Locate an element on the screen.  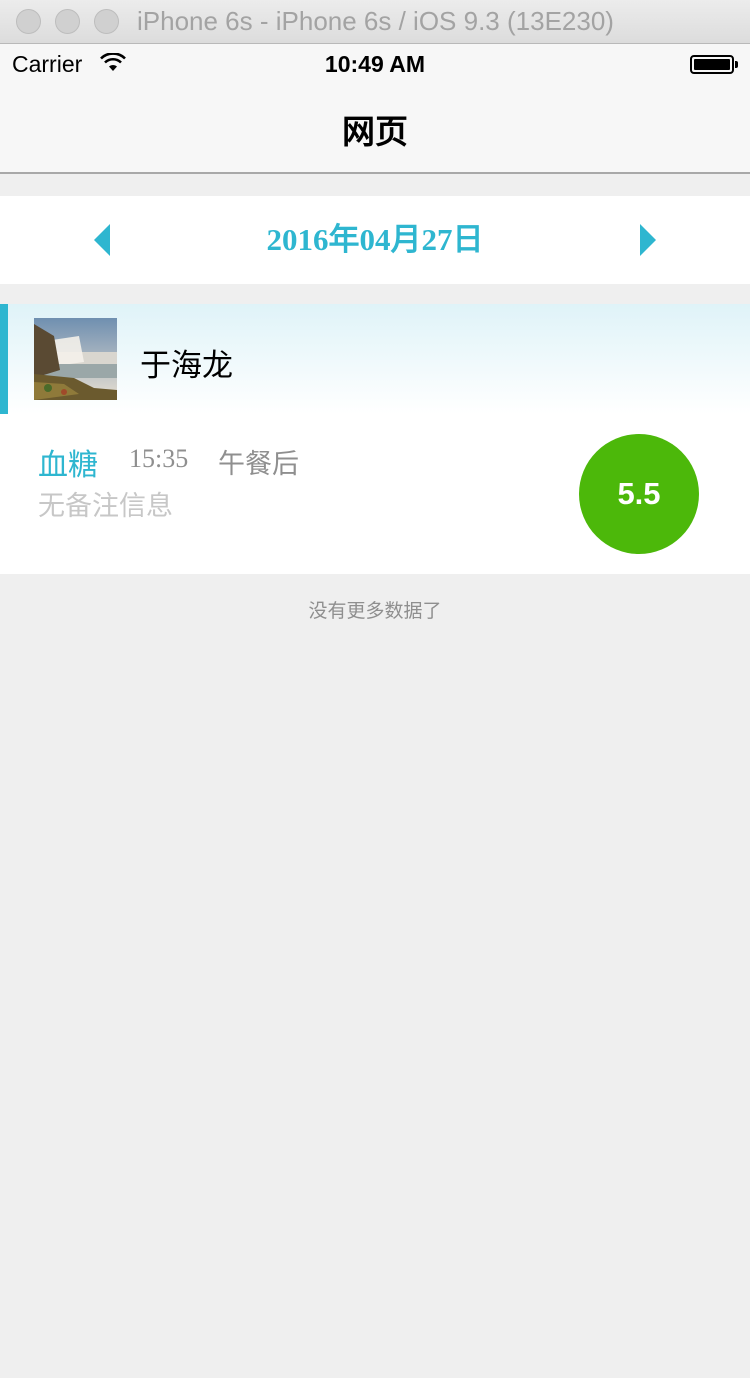
page-title: 网页 is located at coordinates (375, 131).